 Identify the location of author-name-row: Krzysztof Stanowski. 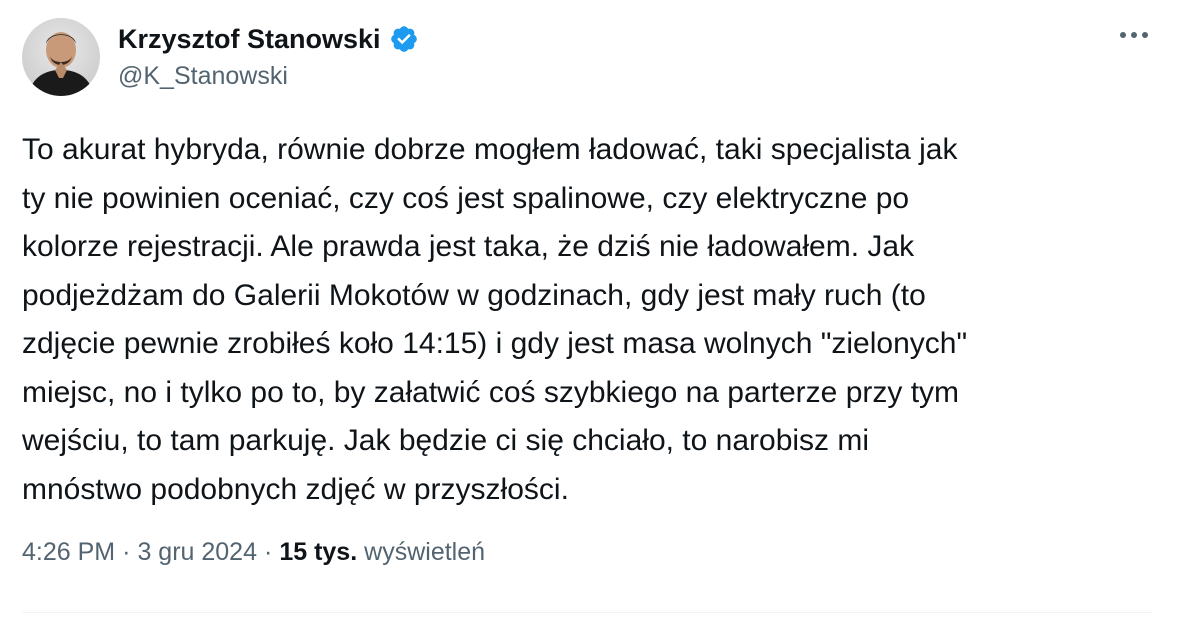
(268, 39).